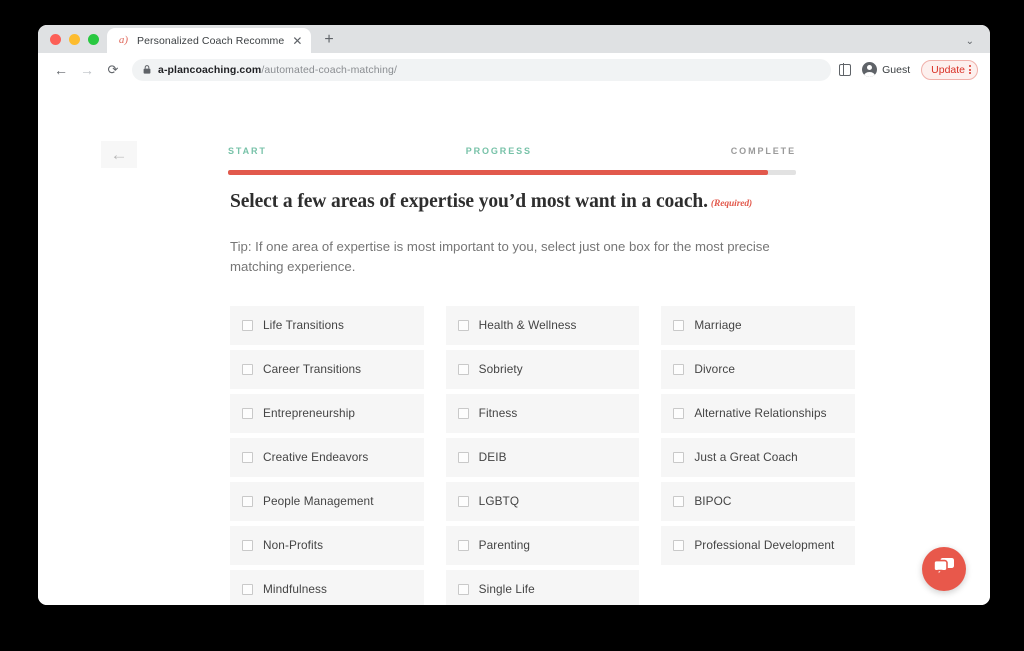 The height and width of the screenshot is (651, 1024). What do you see at coordinates (514, 39) in the screenshot?
I see `tab-strip: a) Personalized Coach Recomme ✕ + ⌄` at bounding box center [514, 39].